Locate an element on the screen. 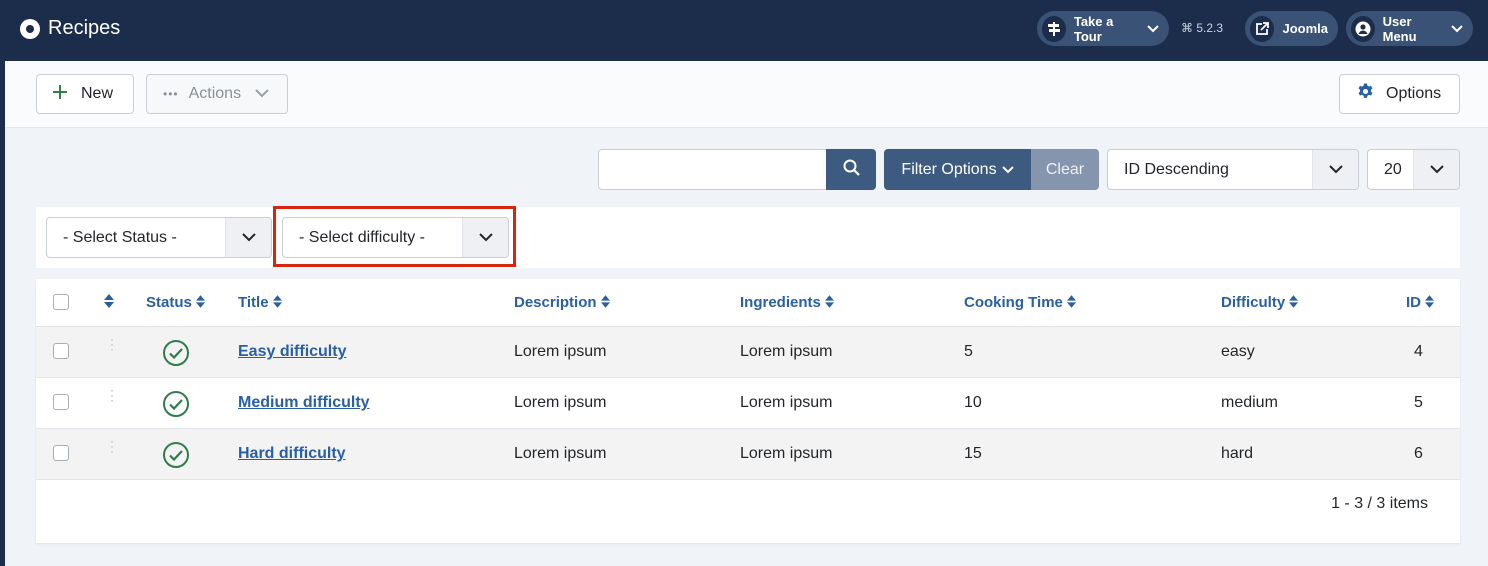 The height and width of the screenshot is (566, 1488). id-cell: 5 is located at coordinates (1418, 402).